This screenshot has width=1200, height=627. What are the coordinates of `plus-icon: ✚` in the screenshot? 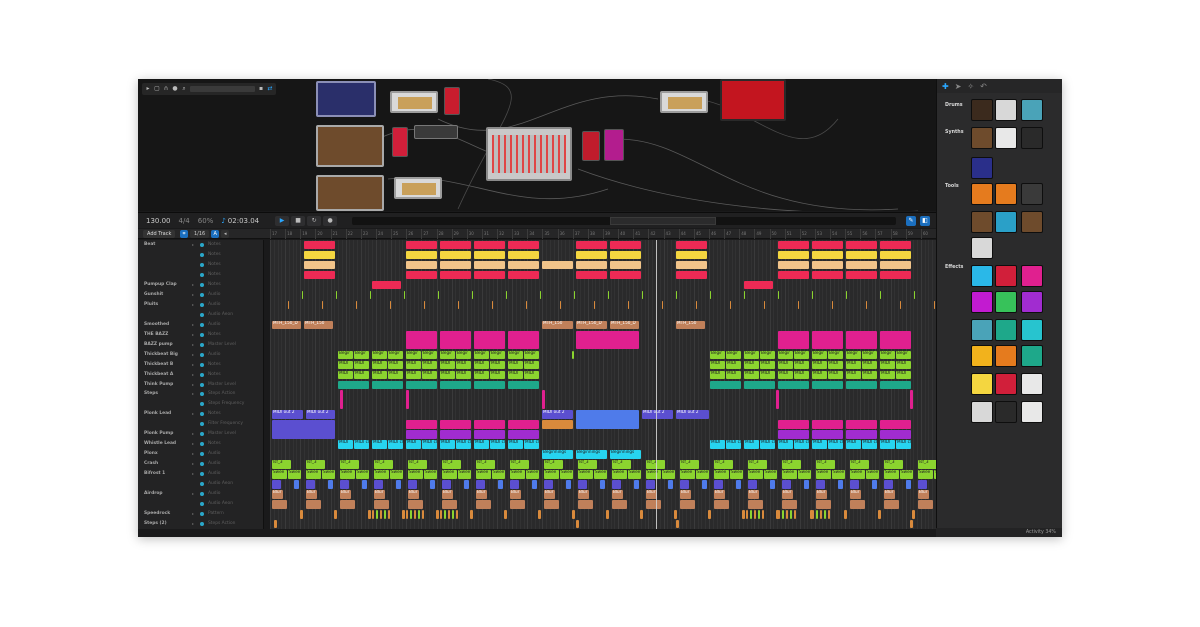 It's located at (945, 86).